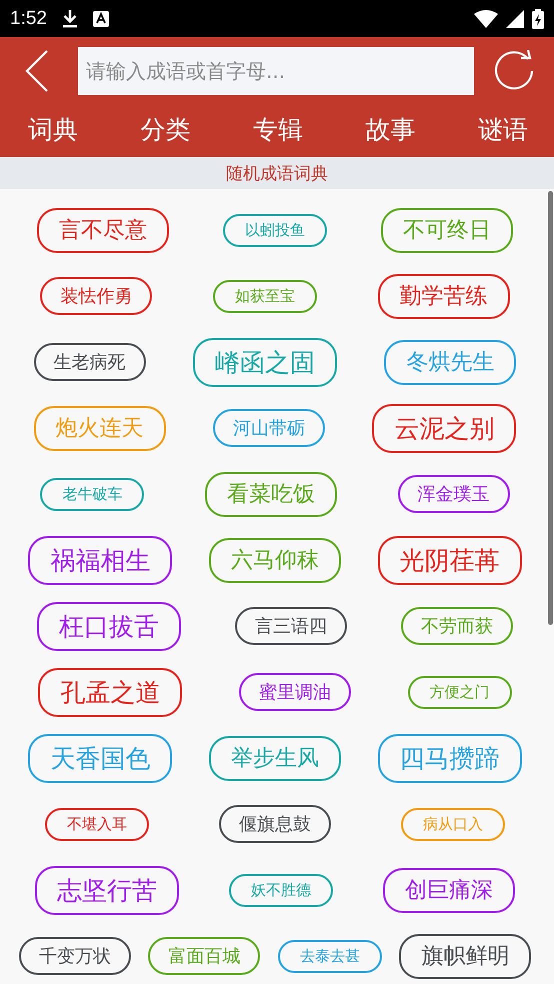 The image size is (554, 984). Describe the element at coordinates (454, 494) in the screenshot. I see `idiom-tag: 浑金璞玉` at that location.